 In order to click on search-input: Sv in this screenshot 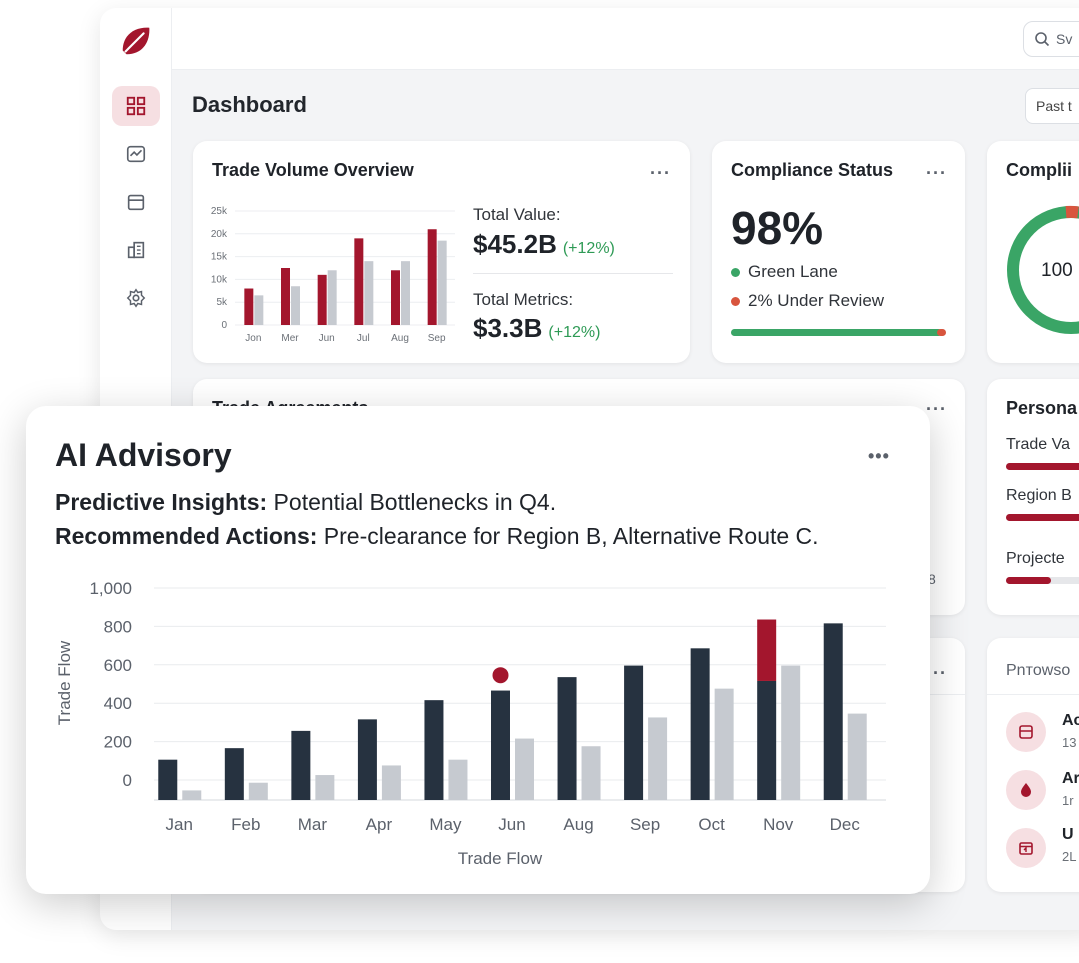, I will do `click(1051, 39)`.